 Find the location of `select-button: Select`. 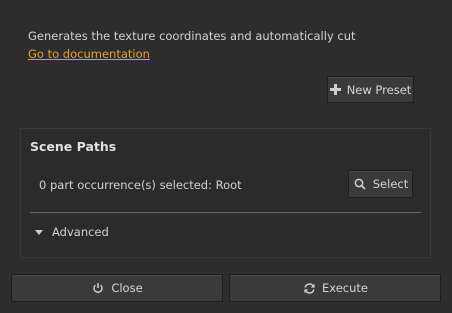

select-button: Select is located at coordinates (380, 184).